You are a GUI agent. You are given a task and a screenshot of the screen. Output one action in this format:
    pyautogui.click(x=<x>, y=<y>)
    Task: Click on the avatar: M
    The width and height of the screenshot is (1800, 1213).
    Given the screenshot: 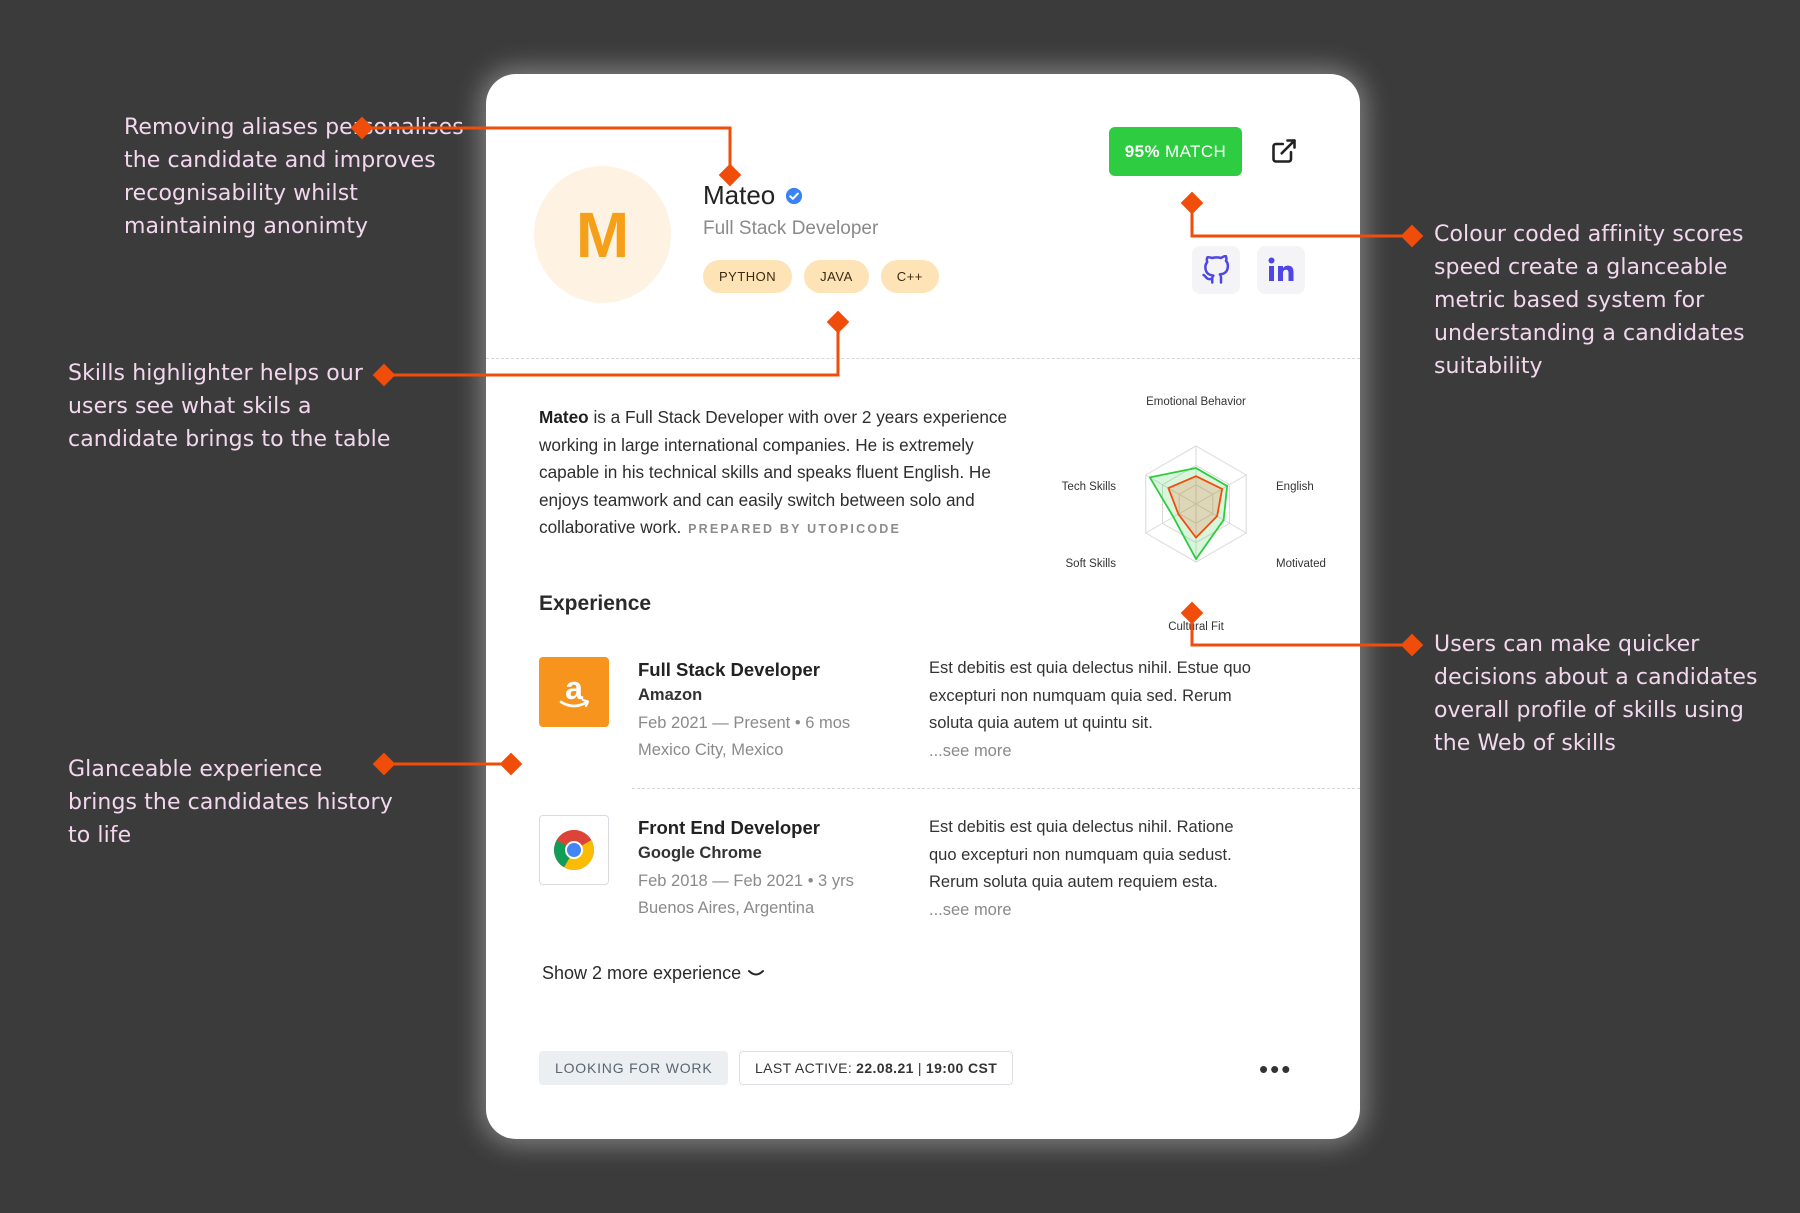 What is the action you would take?
    pyautogui.click(x=602, y=234)
    